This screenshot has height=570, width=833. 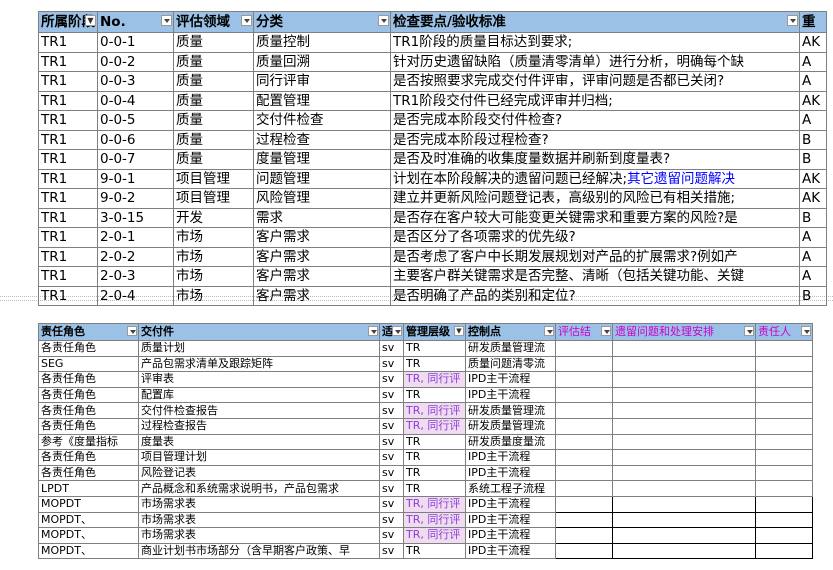 What do you see at coordinates (135, 61) in the screenshot?
I see `table1-cell: 0-0-2` at bounding box center [135, 61].